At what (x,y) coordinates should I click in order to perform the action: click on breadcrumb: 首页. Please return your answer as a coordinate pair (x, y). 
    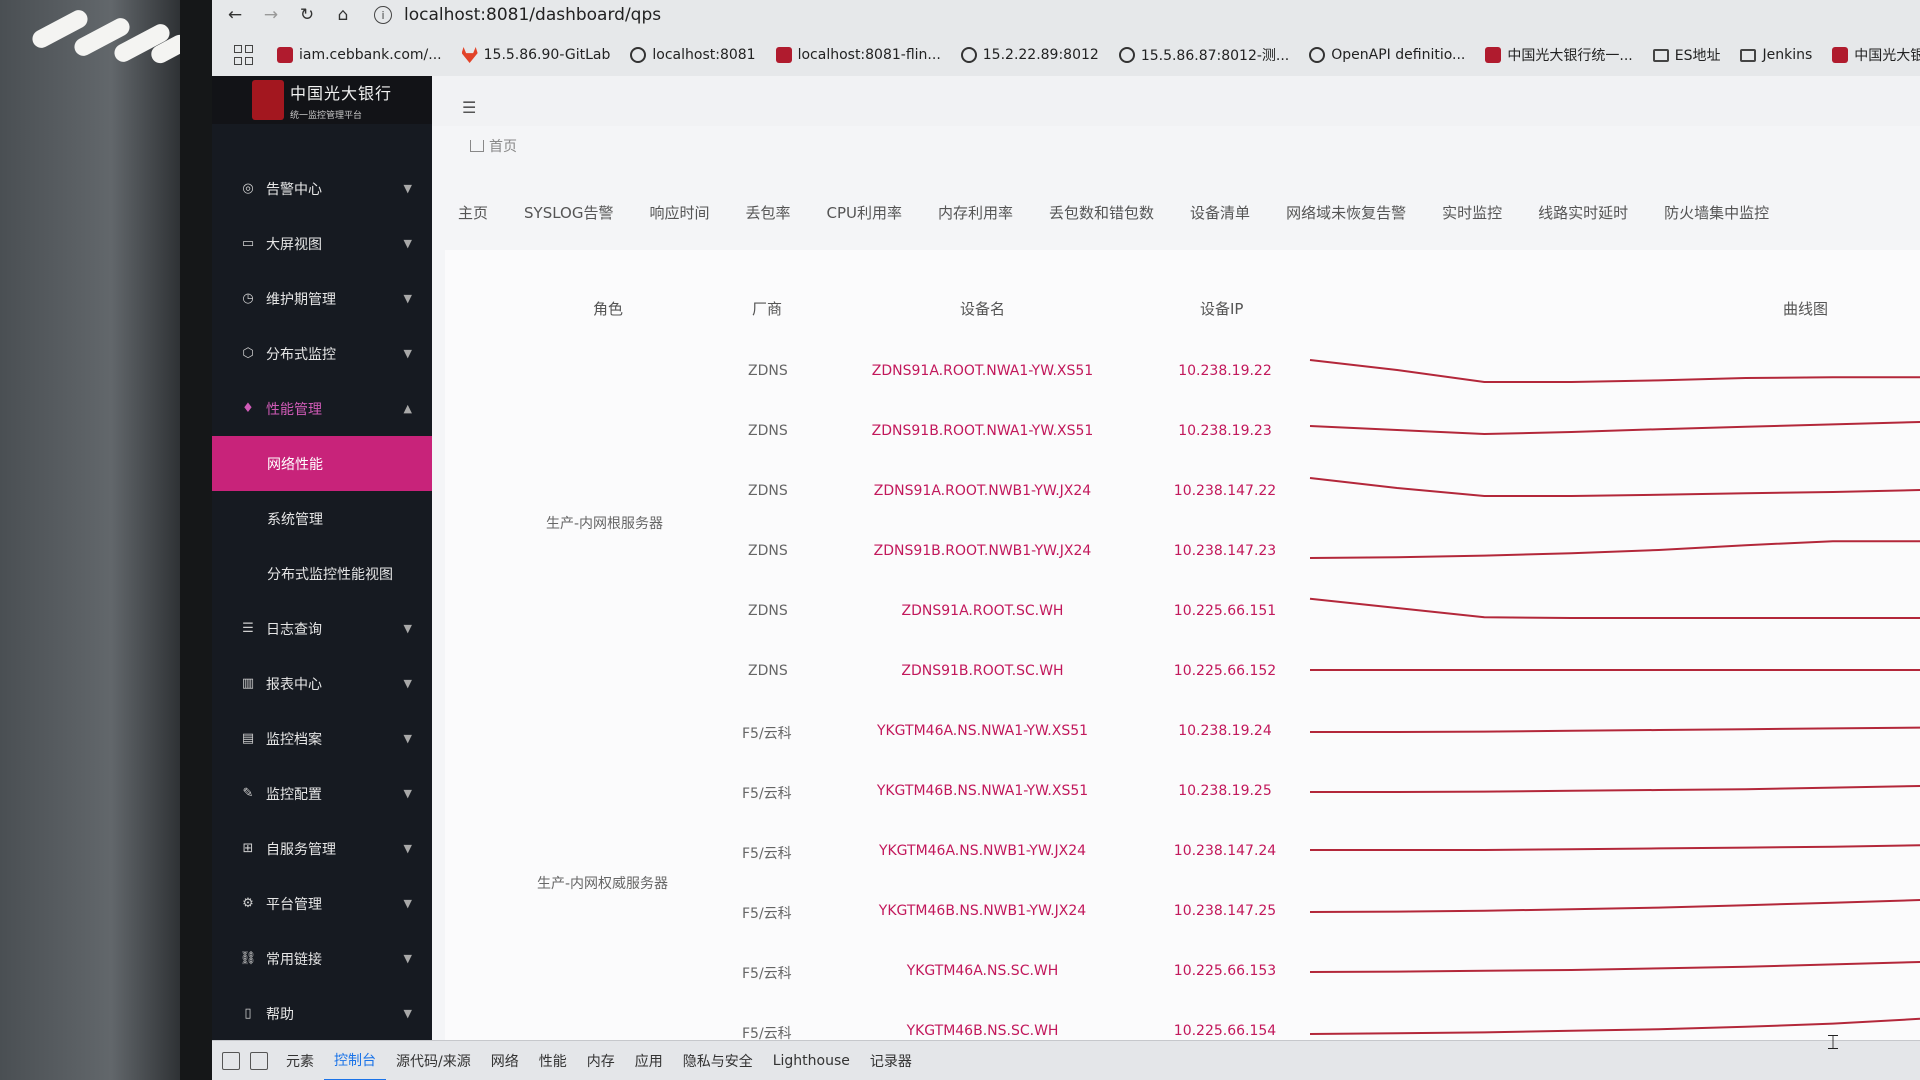
    Looking at the image, I should click on (493, 146).